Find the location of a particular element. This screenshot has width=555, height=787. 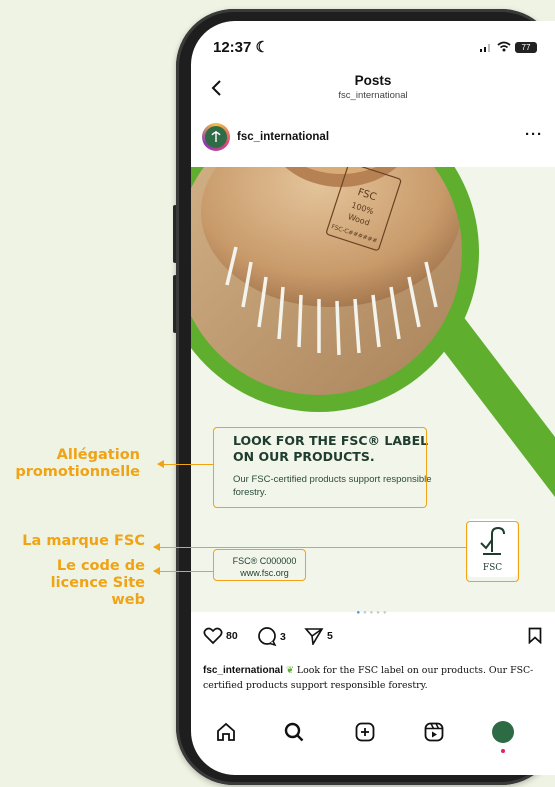

caption-username: fsc_international is located at coordinates (243, 670).